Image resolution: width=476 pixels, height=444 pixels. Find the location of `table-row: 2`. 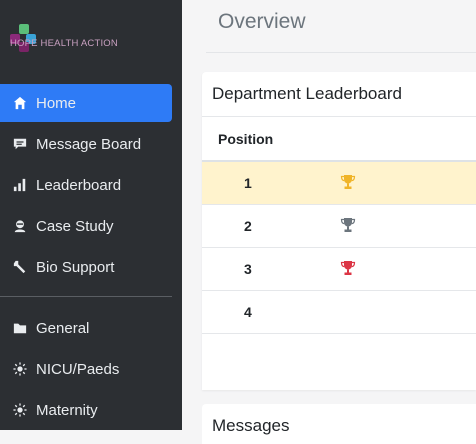

table-row: 2 is located at coordinates (339, 226).